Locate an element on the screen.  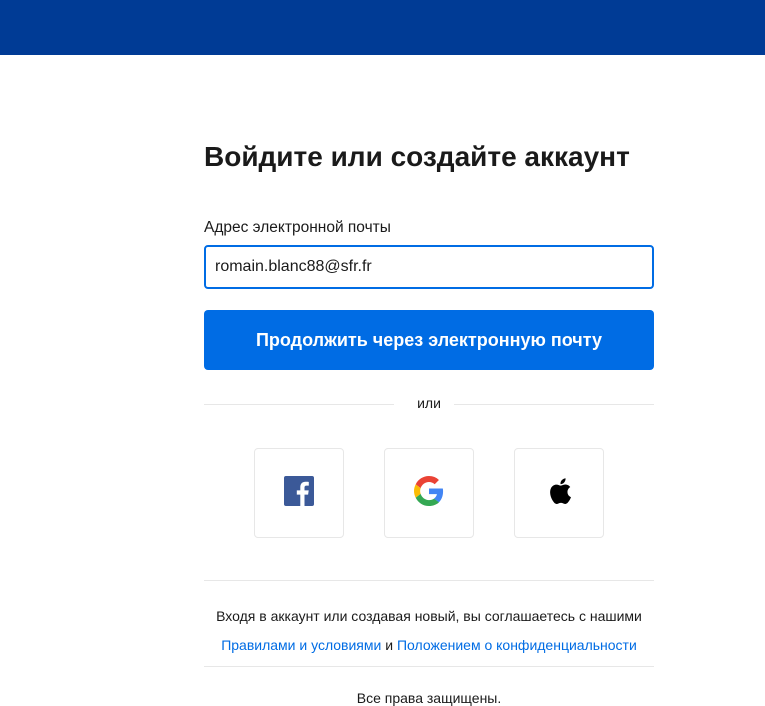
terms-link: Правилами и условиями is located at coordinates (301, 645).